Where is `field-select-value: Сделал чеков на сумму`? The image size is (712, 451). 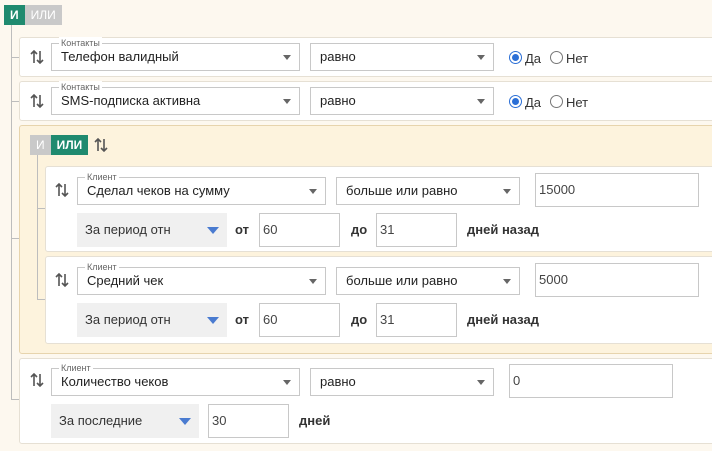
field-select-value: Сделал чеков на сумму is located at coordinates (158, 190).